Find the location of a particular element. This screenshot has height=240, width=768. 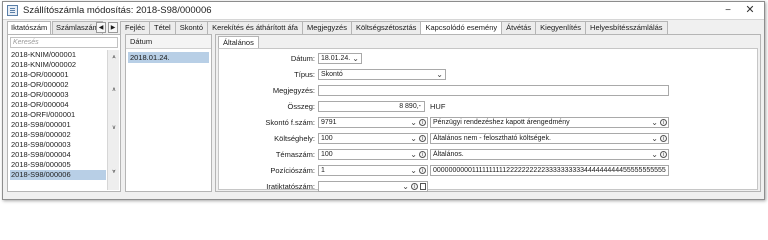

position-code-field: 1 ⌄ i is located at coordinates (373, 170).